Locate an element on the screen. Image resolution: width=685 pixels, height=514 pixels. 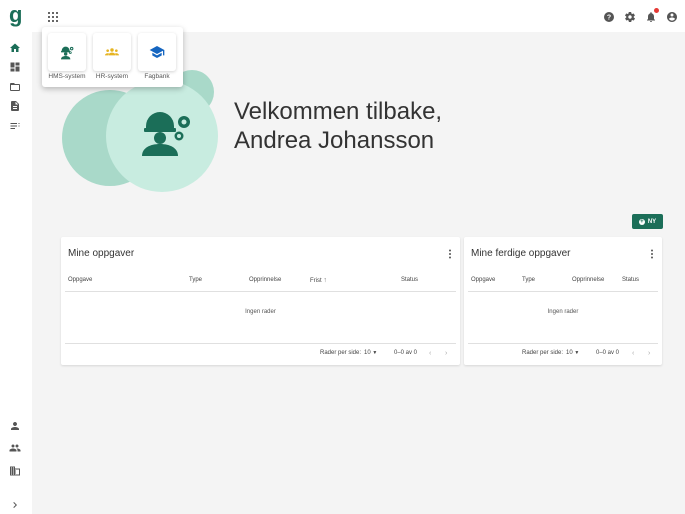
svg-text: g is located at coordinates (15, 15).